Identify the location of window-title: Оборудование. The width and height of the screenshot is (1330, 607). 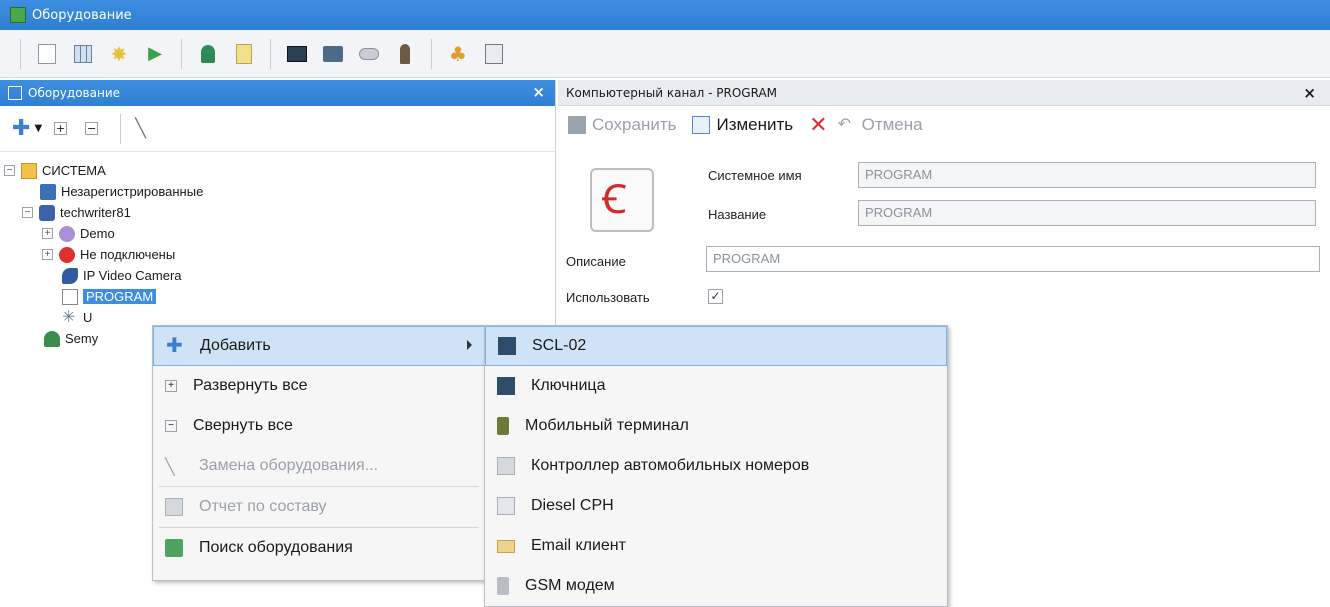
(82, 15).